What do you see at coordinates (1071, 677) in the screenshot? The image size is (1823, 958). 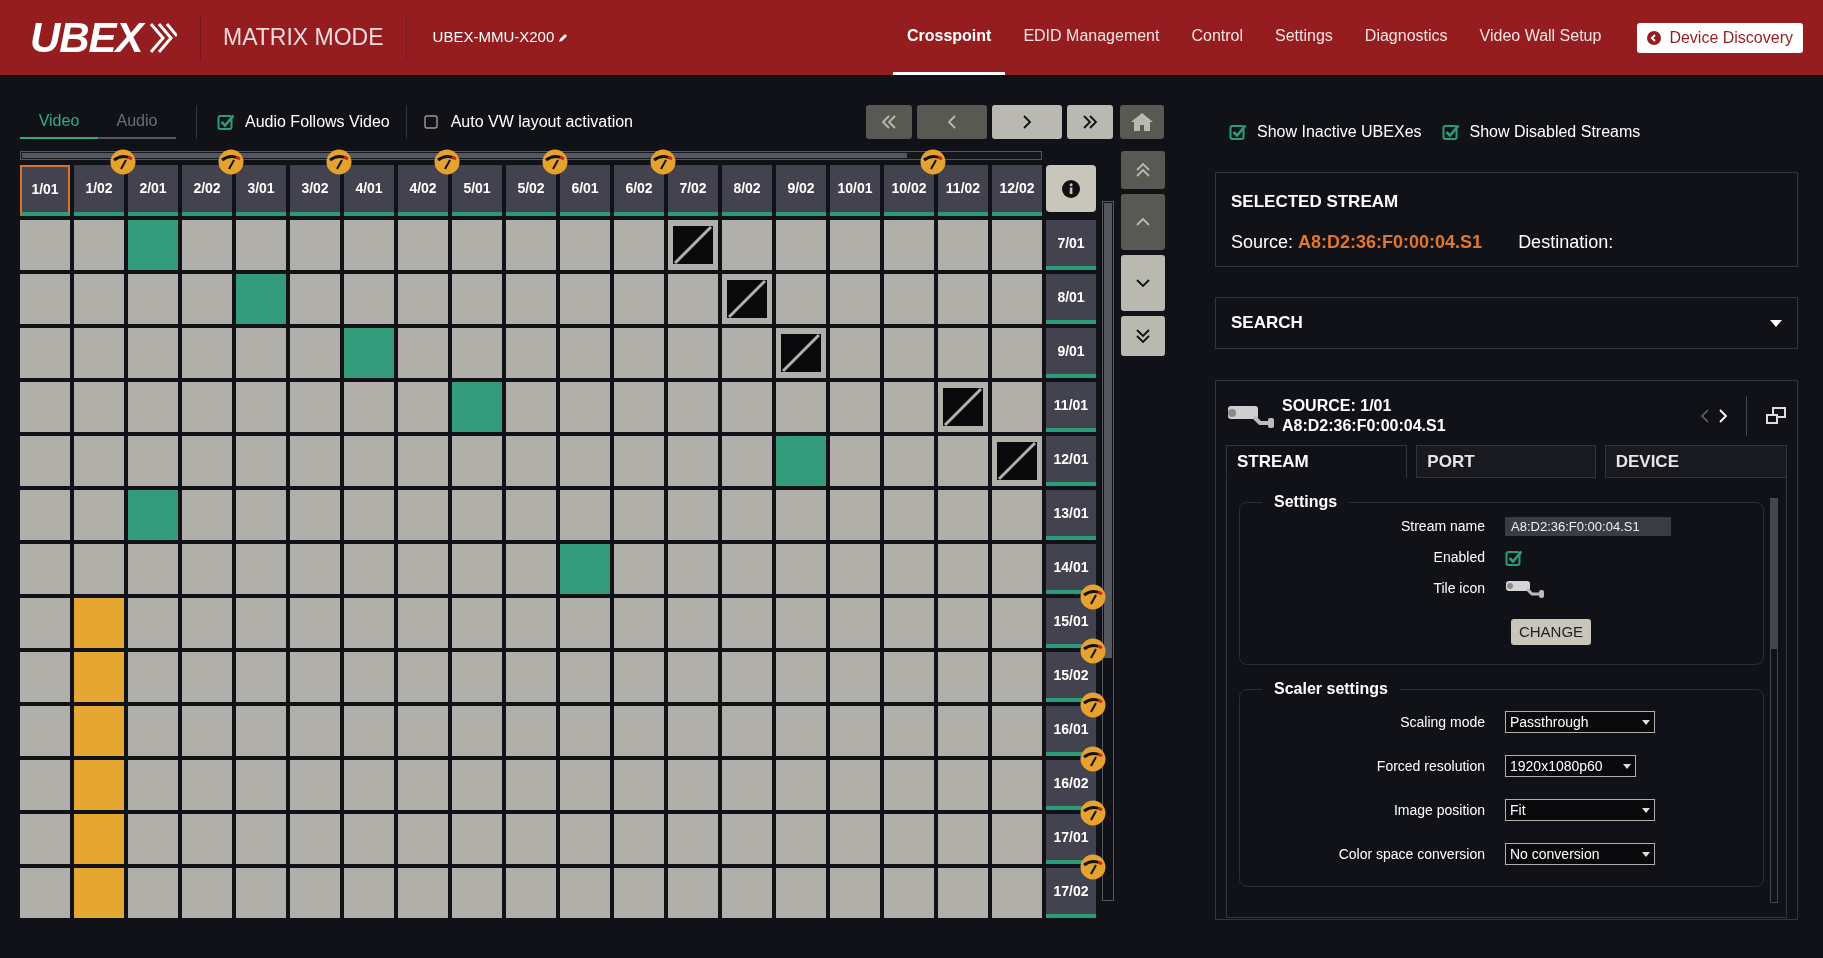 I see `output-row-header: 15/02` at bounding box center [1071, 677].